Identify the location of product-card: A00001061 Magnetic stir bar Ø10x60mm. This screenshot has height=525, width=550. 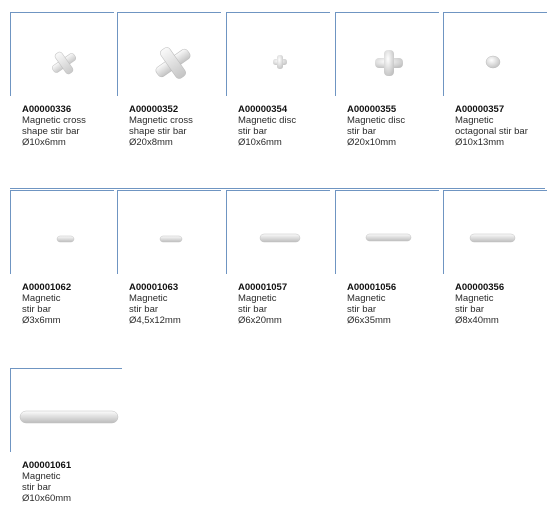
(66, 436).